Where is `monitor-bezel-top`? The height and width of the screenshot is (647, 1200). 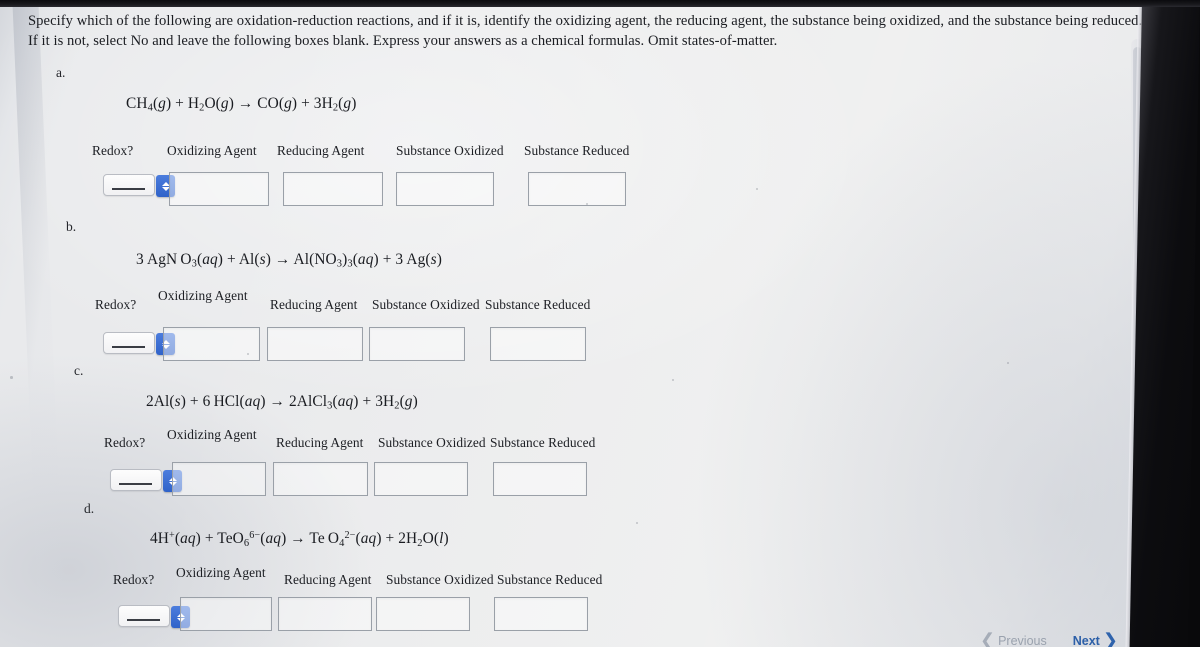 monitor-bezel-top is located at coordinates (600, 3).